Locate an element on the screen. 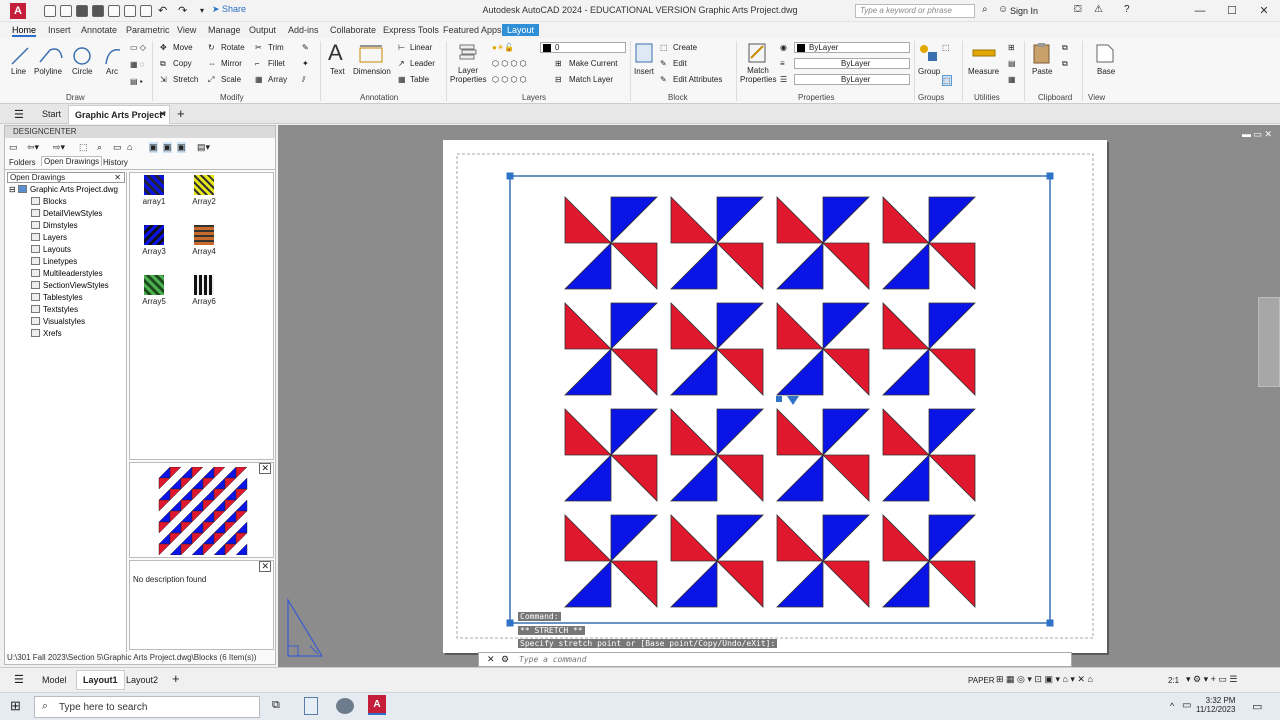 The width and height of the screenshot is (1280, 720). lineweight-dropdown: ByLayer is located at coordinates (852, 63).